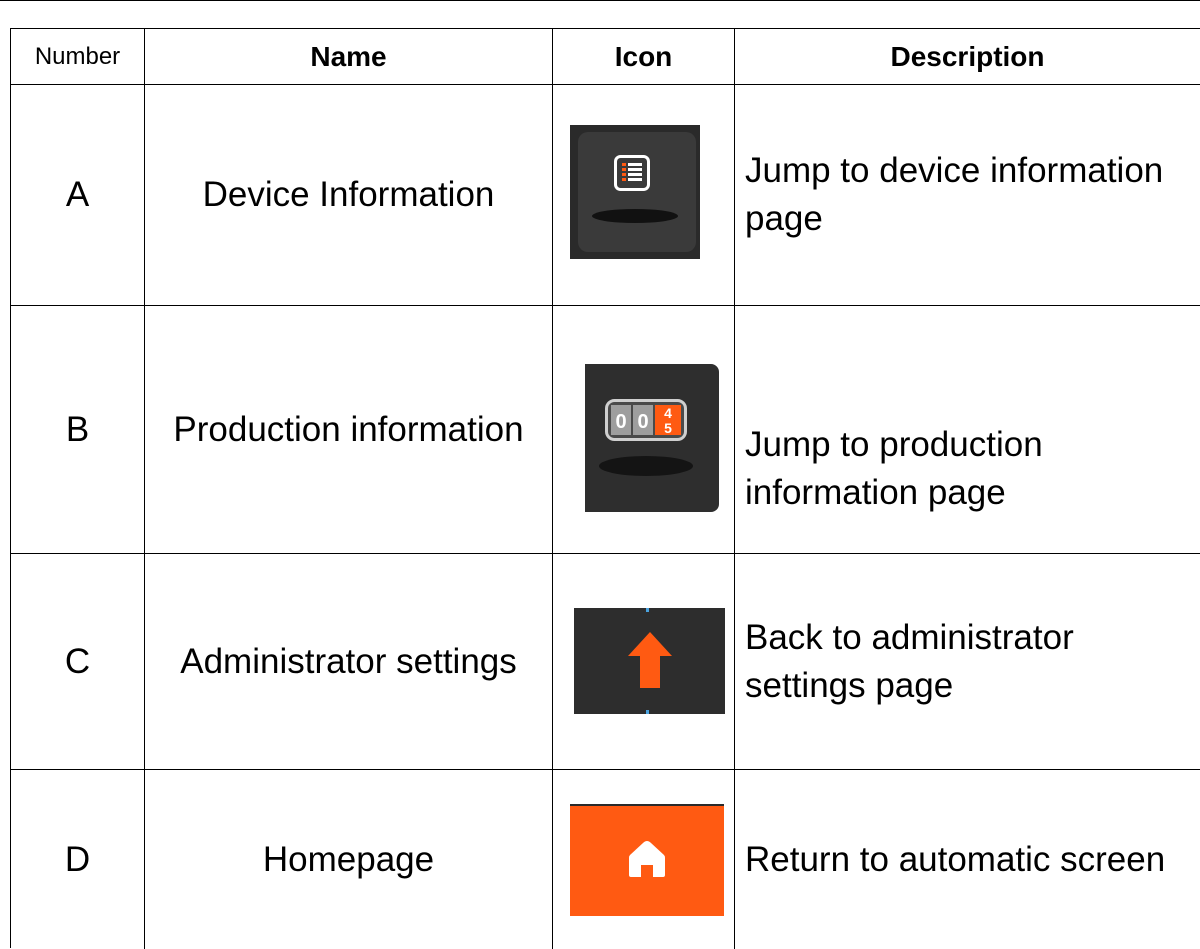  I want to click on row-description: Return to automatic screen, so click(955, 859).